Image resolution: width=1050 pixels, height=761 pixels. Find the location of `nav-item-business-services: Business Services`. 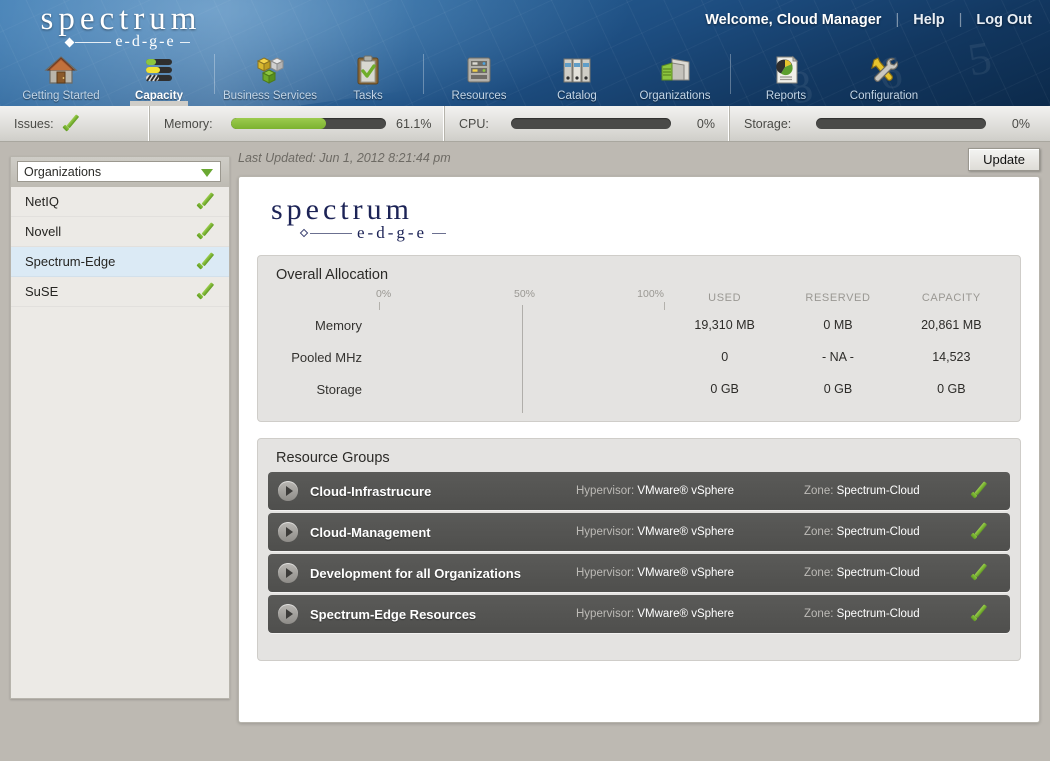

nav-item-business-services: Business Services is located at coordinates (270, 77).